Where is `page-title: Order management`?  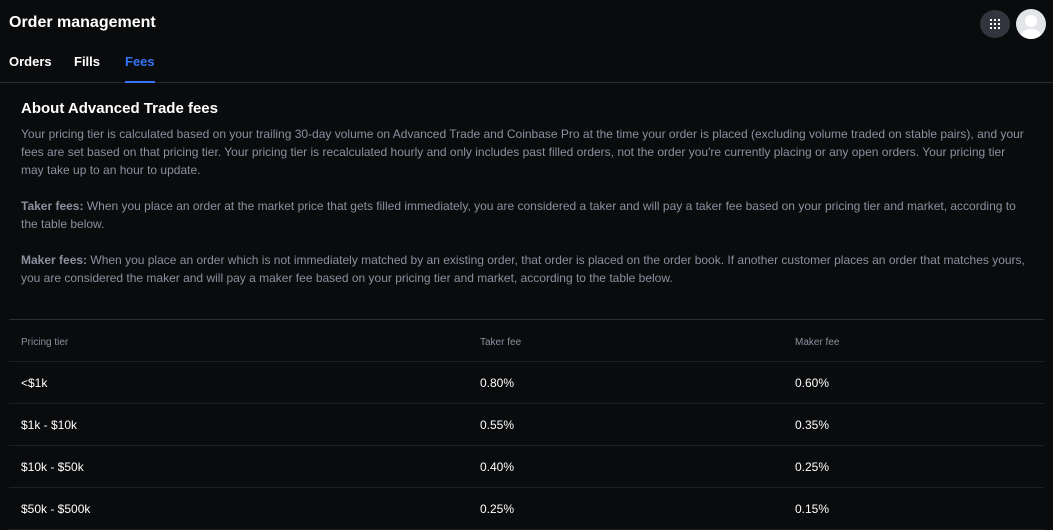 page-title: Order management is located at coordinates (82, 22).